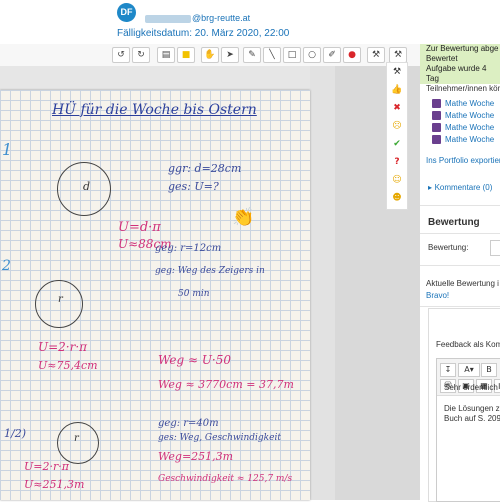 The width and height of the screenshot is (500, 502). What do you see at coordinates (54, 484) in the screenshot?
I see `result-text: U≈251,3m` at bounding box center [54, 484].